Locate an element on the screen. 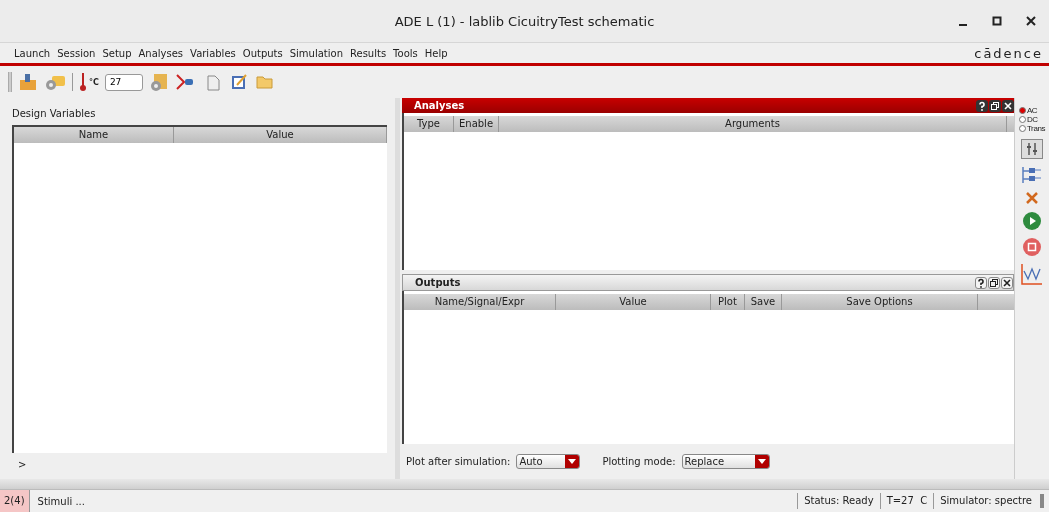  analysis-radio: AC is located at coordinates (1032, 110).